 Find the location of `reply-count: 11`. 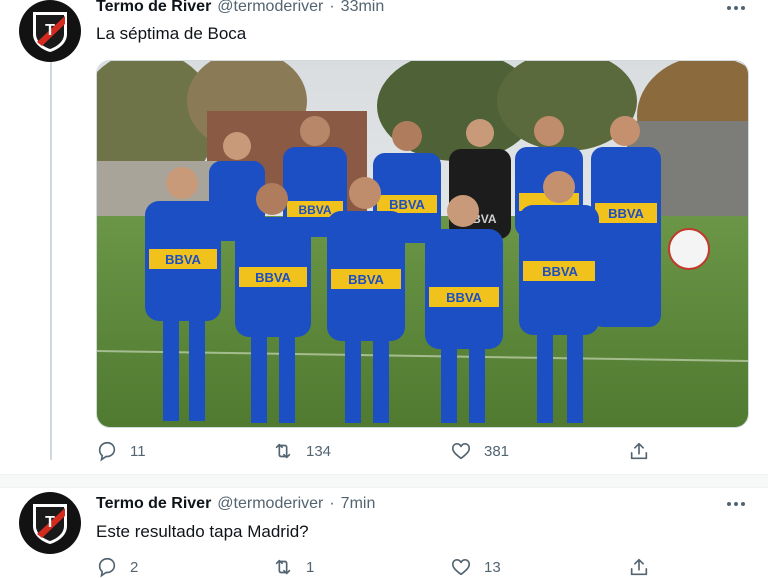

reply-count: 11 is located at coordinates (138, 451).